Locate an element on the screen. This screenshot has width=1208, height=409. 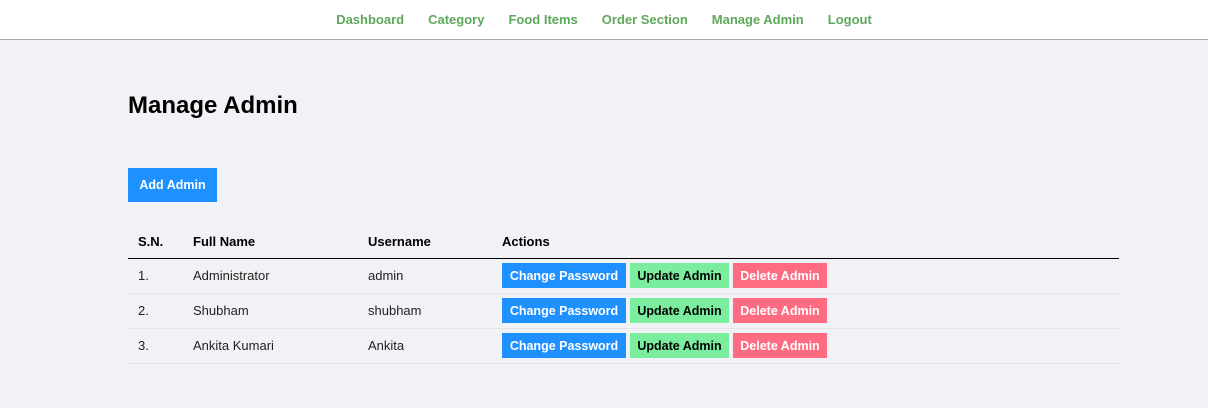
header-full-name: Full Name is located at coordinates (270, 240).